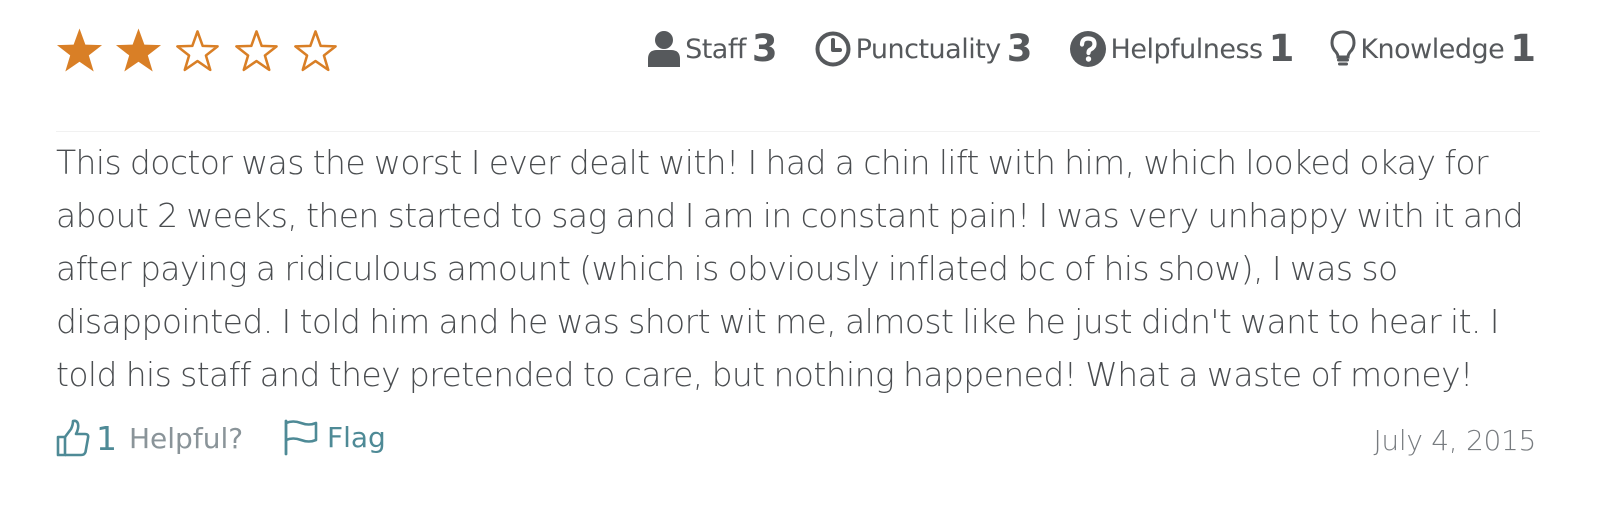  Describe the element at coordinates (1187, 49) in the screenshot. I see `rating-label: Helpfulness` at that location.